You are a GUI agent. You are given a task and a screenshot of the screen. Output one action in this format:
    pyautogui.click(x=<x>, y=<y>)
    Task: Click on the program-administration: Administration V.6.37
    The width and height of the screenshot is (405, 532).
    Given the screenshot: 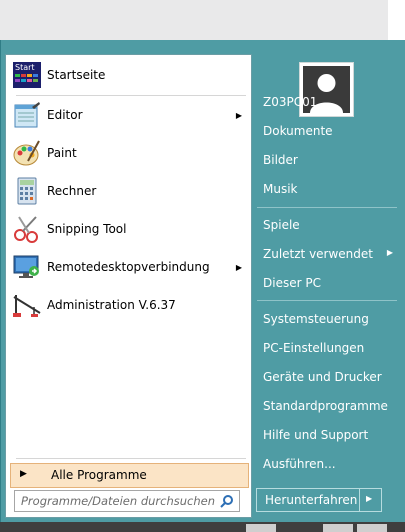 What is the action you would take?
    pyautogui.click(x=128, y=305)
    